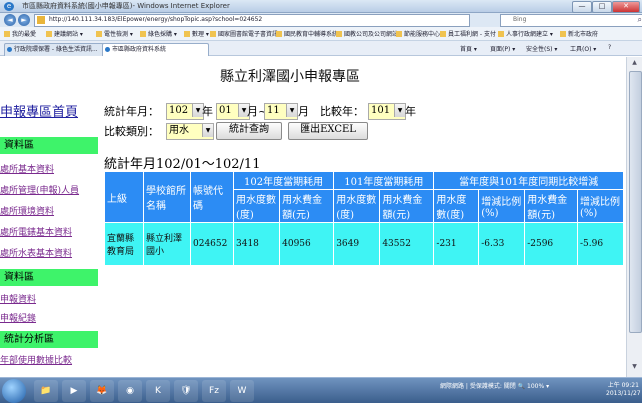 The height and width of the screenshot is (403, 642). Describe the element at coordinates (27, 210) in the screenshot. I see `sidebar-link-site-environment: 處所環境資料` at that location.